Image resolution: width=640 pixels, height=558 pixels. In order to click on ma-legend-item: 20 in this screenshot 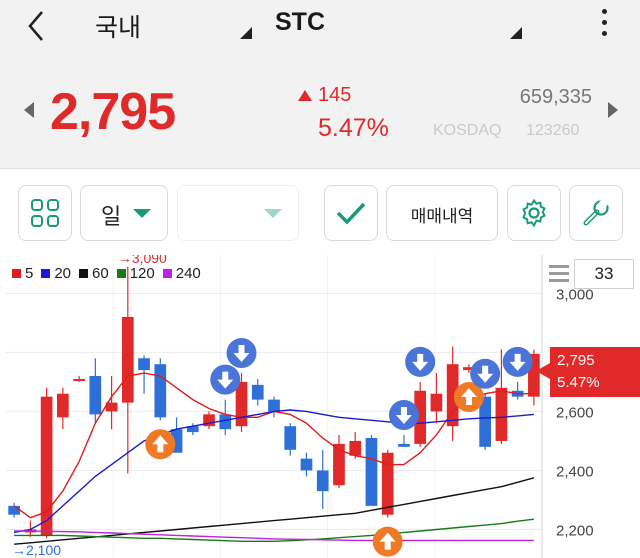, I will do `click(56, 273)`.